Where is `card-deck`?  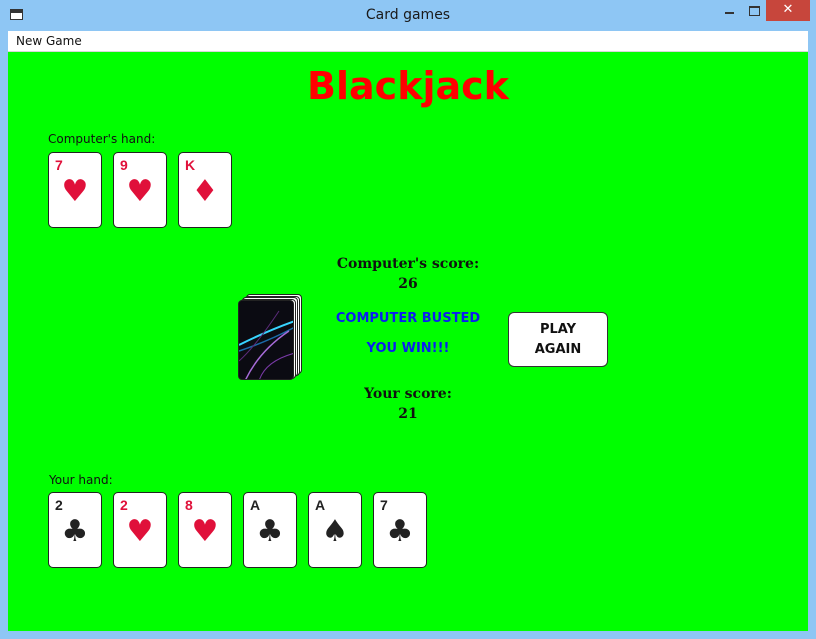 card-deck is located at coordinates (270, 337).